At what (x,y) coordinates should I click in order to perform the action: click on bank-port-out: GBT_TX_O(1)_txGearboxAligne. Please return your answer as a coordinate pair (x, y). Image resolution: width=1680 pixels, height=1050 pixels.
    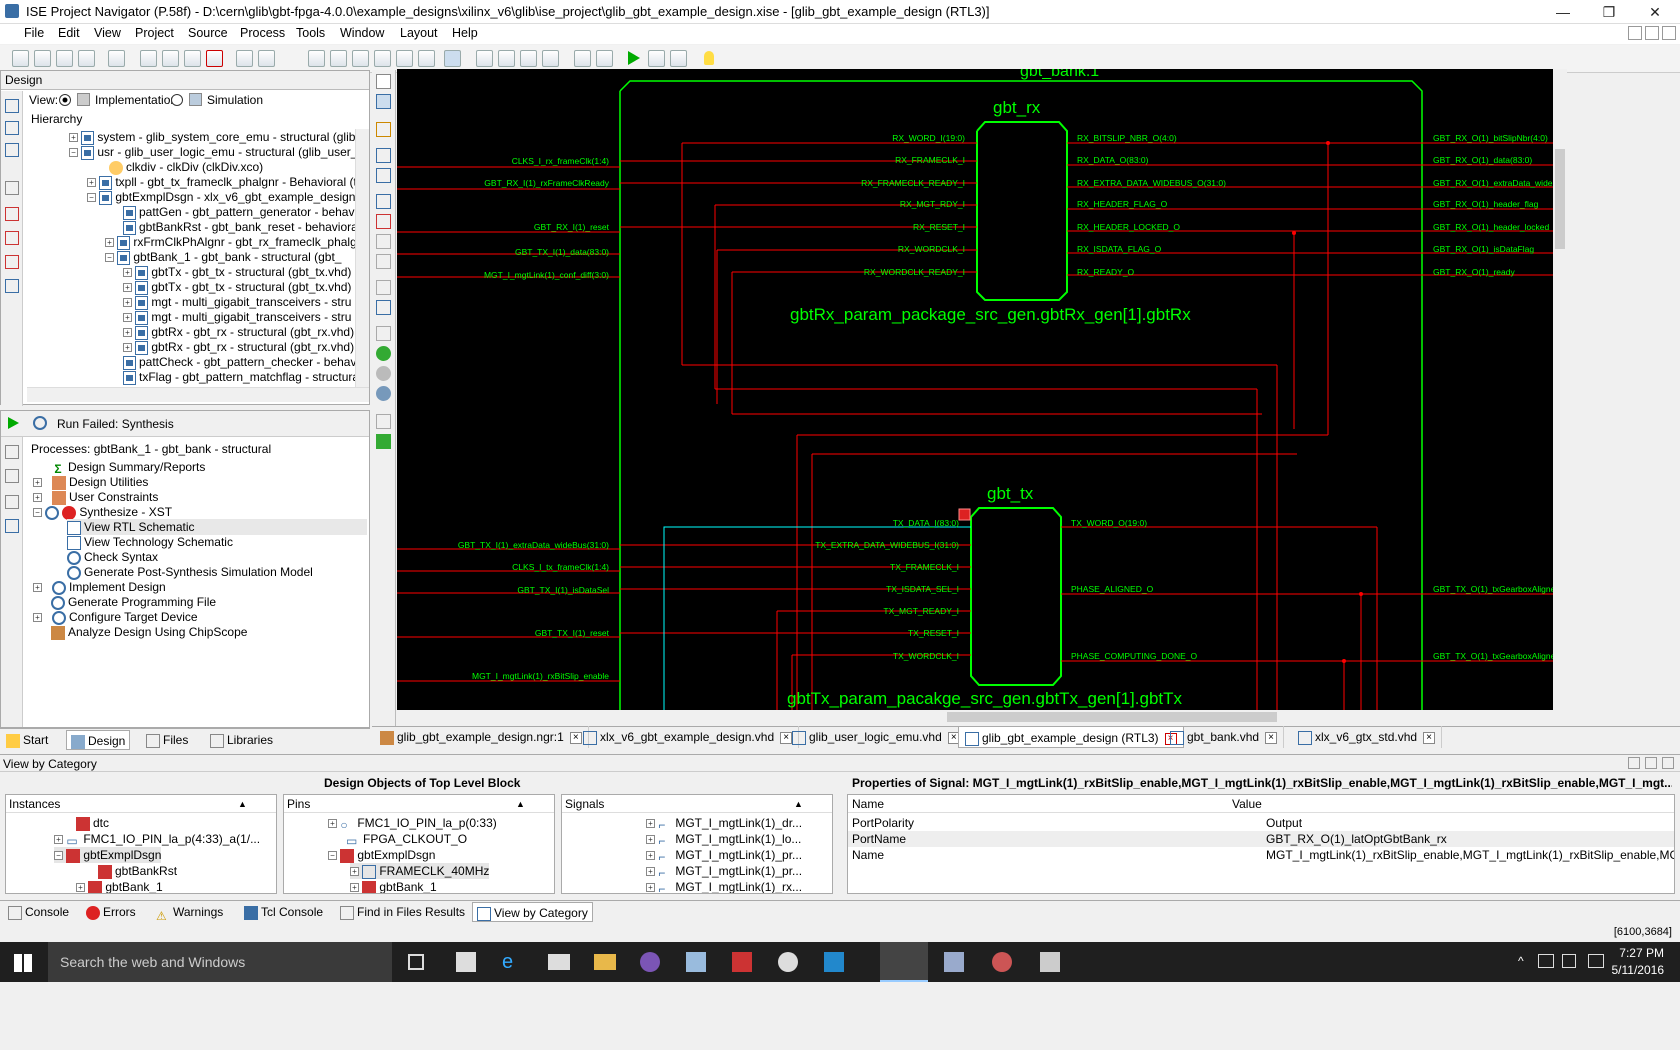
    Looking at the image, I should click on (1493, 589).